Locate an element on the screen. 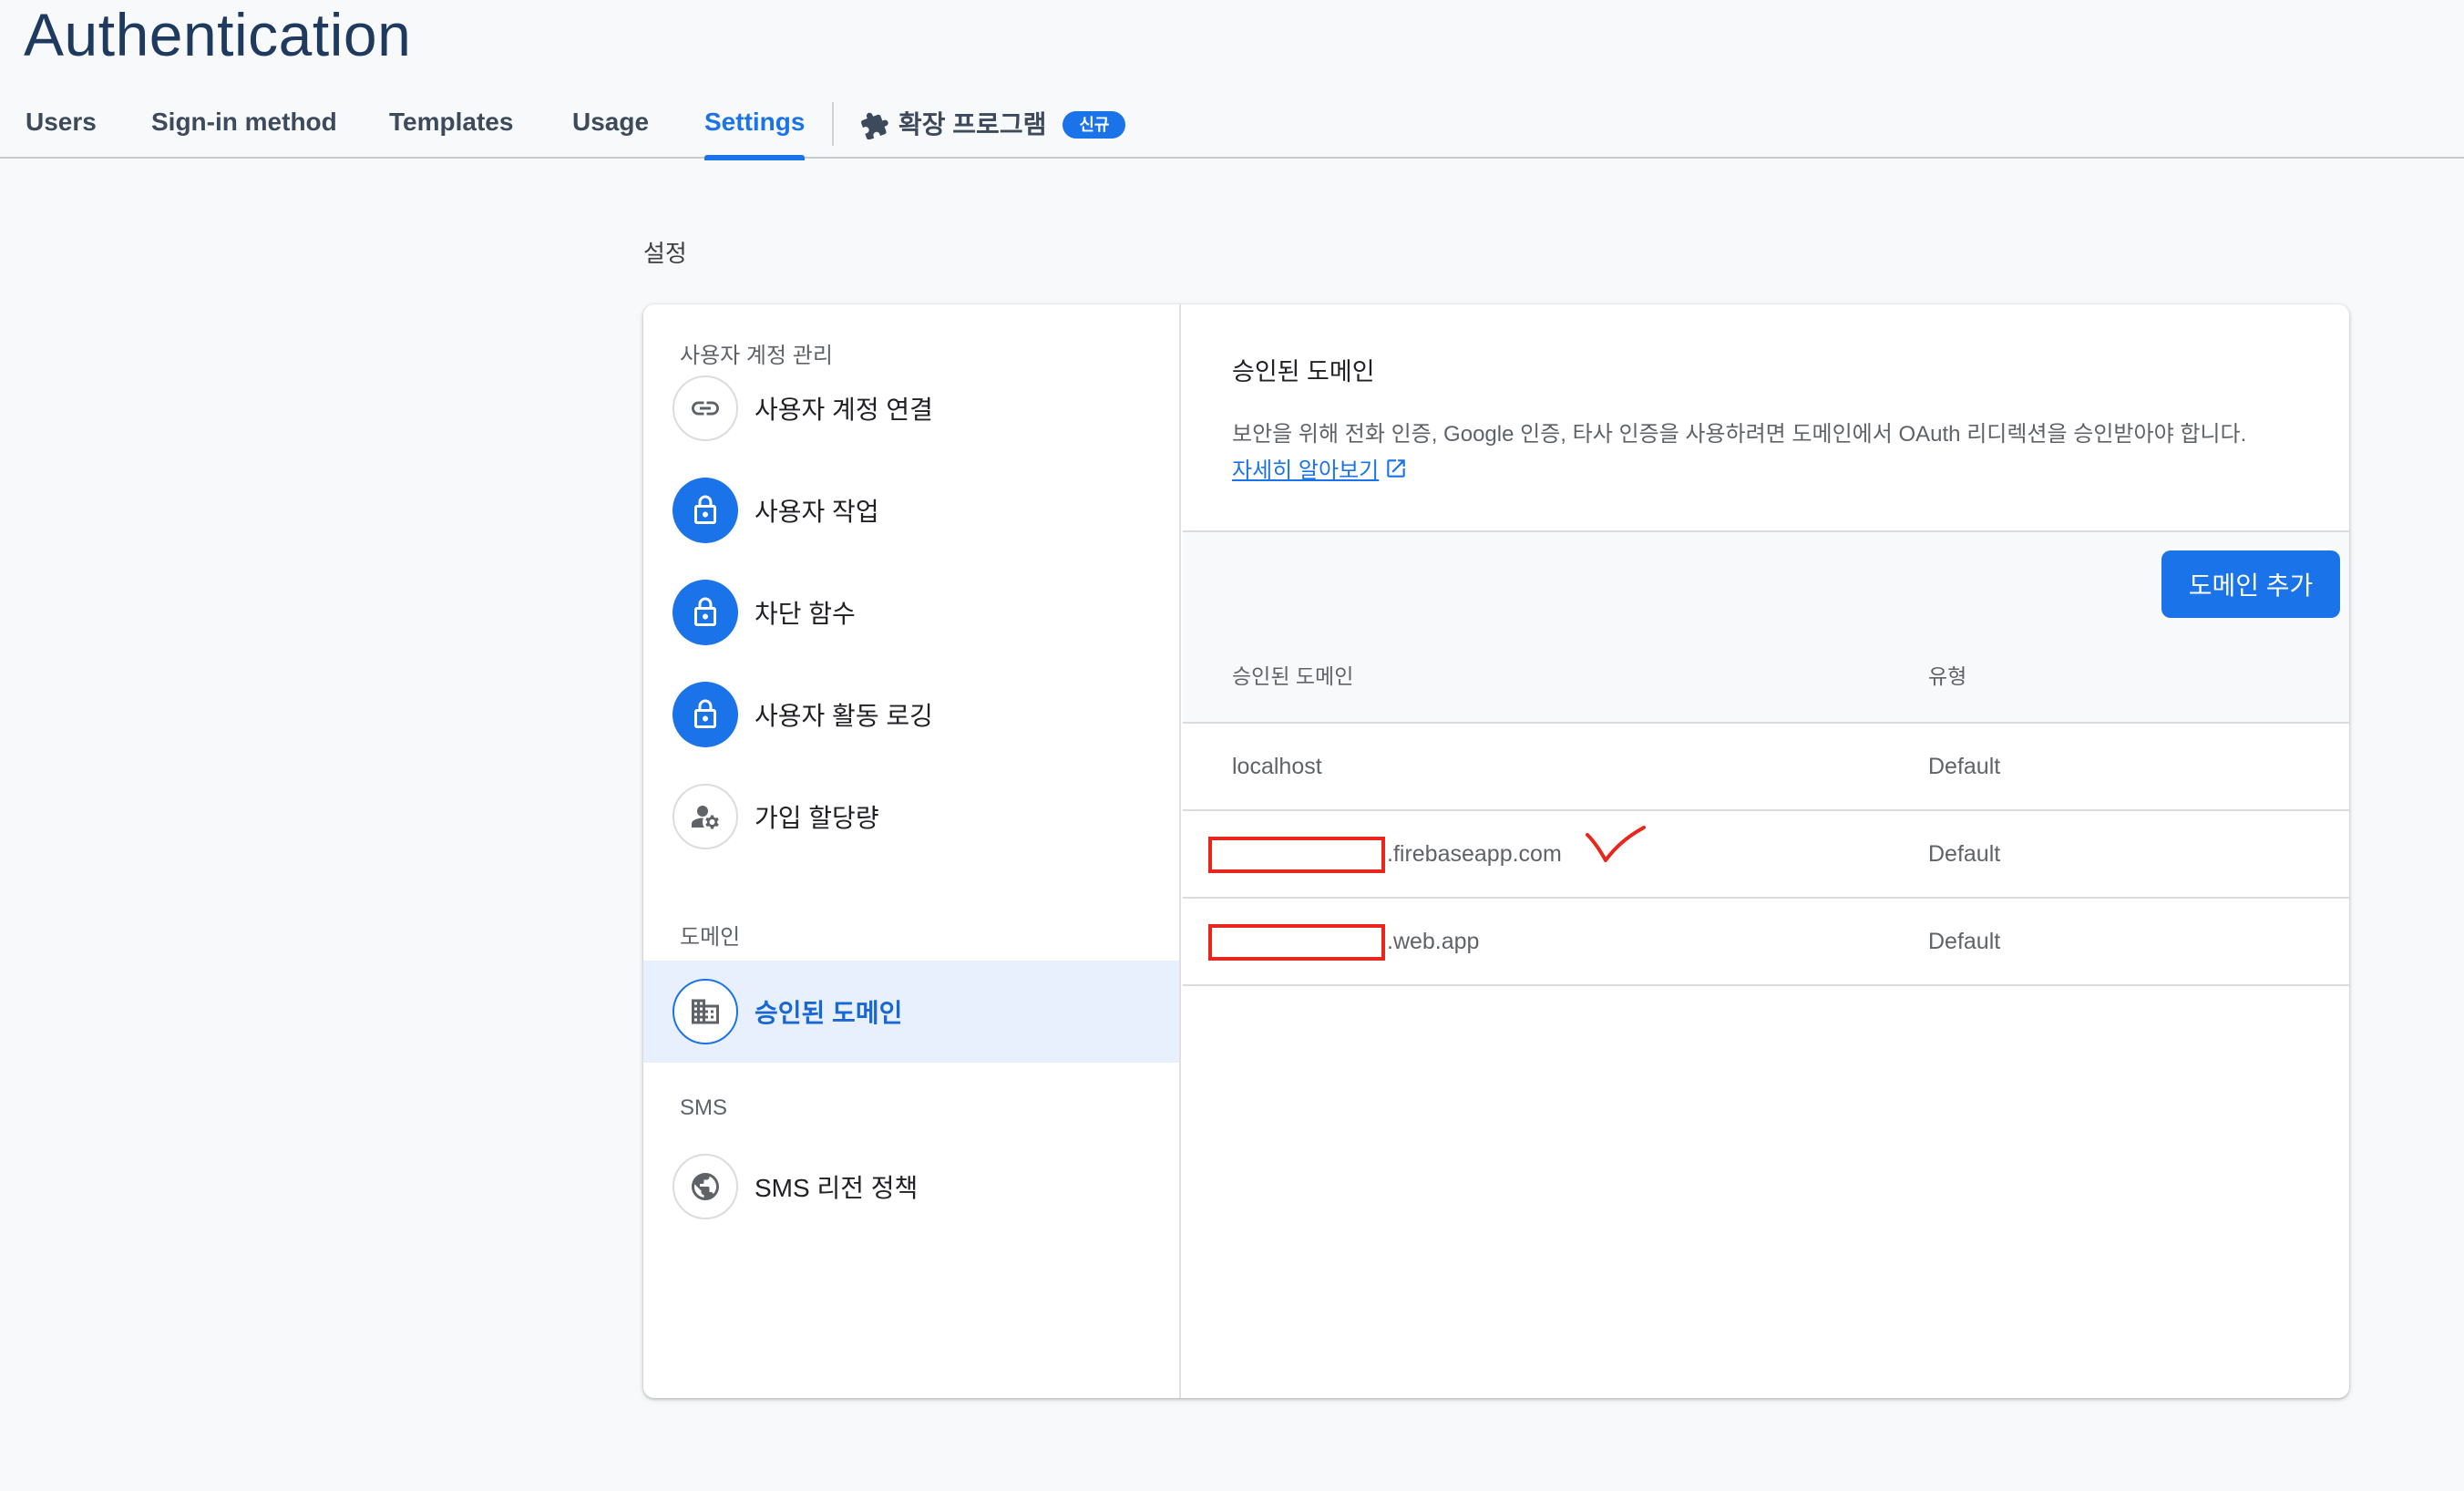  panel-title: 승인된 도메인 is located at coordinates (1303, 372).